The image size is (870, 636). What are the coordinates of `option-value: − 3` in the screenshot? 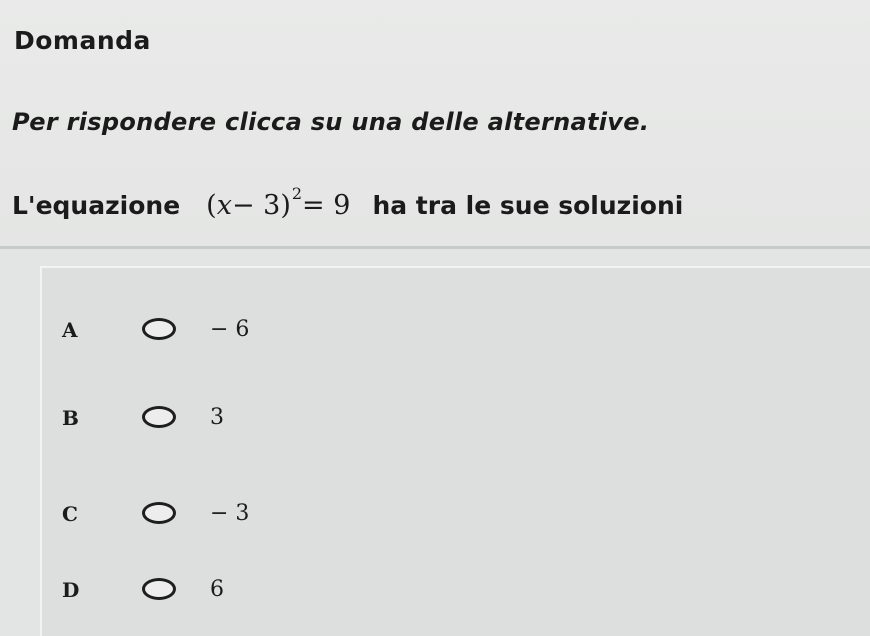 It's located at (230, 513).